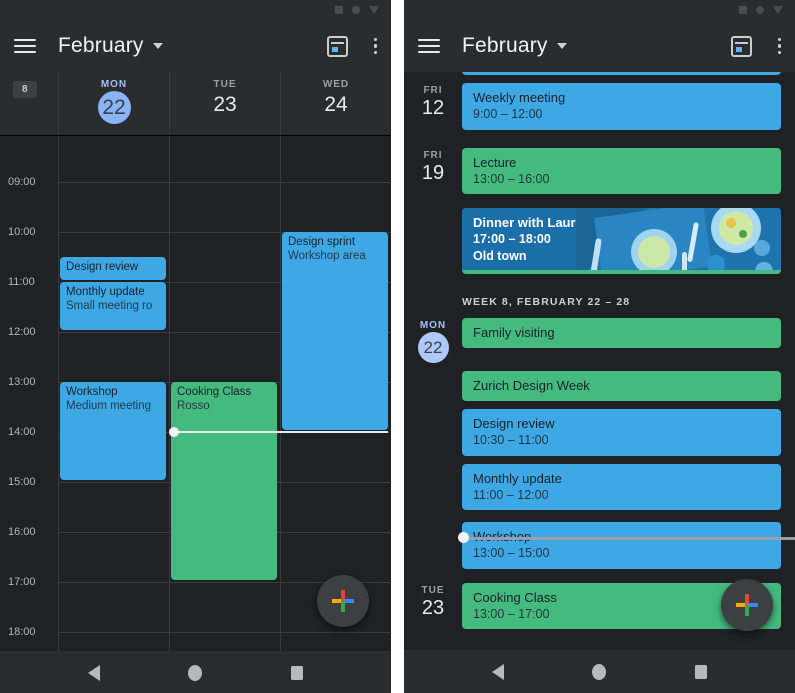  Describe the element at coordinates (621, 545) in the screenshot. I see `calendar-event-chip: Workshop13:00 – 15:00` at that location.